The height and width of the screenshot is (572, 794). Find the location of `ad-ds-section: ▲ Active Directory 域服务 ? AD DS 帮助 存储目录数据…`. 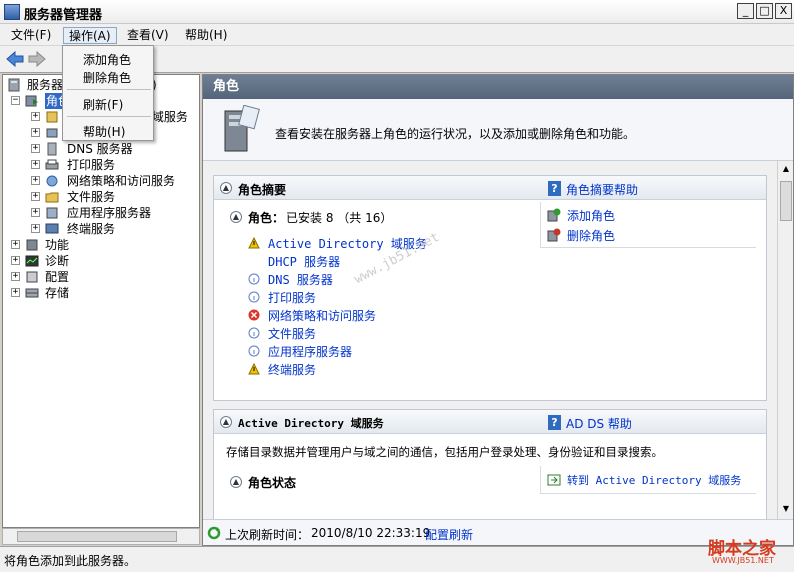

ad-ds-section: ▲ Active Directory 域服务 ? AD DS 帮助 存储目录数据… is located at coordinates (490, 464).